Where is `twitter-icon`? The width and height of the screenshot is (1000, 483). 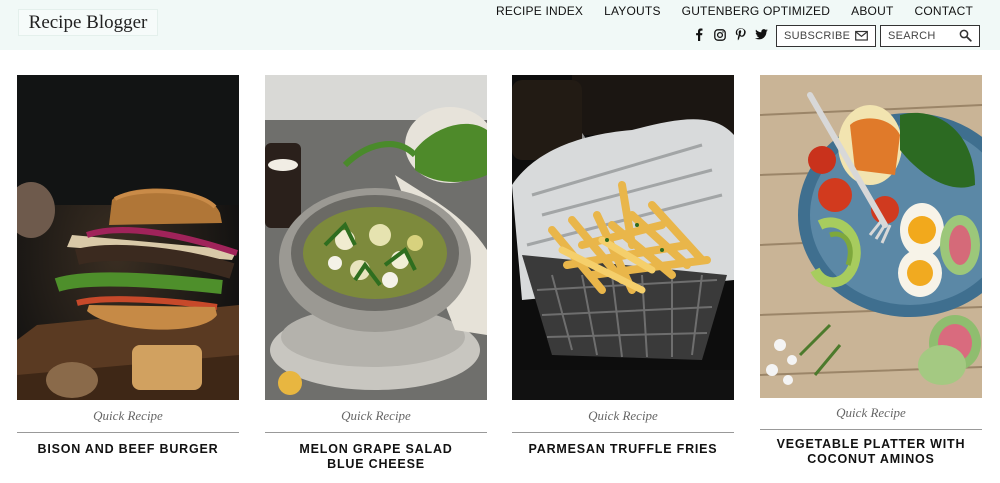
twitter-icon is located at coordinates (761, 34).